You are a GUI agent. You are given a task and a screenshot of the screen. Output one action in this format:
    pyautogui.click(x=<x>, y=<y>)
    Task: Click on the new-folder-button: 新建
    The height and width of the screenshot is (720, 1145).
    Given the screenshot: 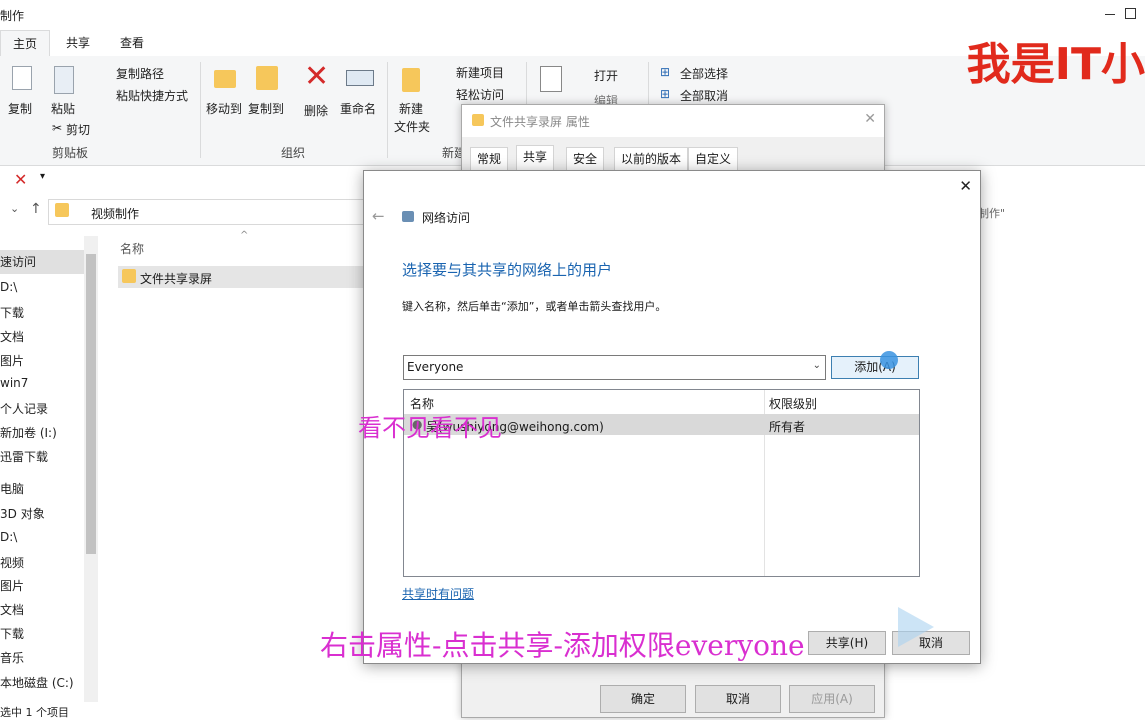 What is the action you would take?
    pyautogui.click(x=411, y=108)
    